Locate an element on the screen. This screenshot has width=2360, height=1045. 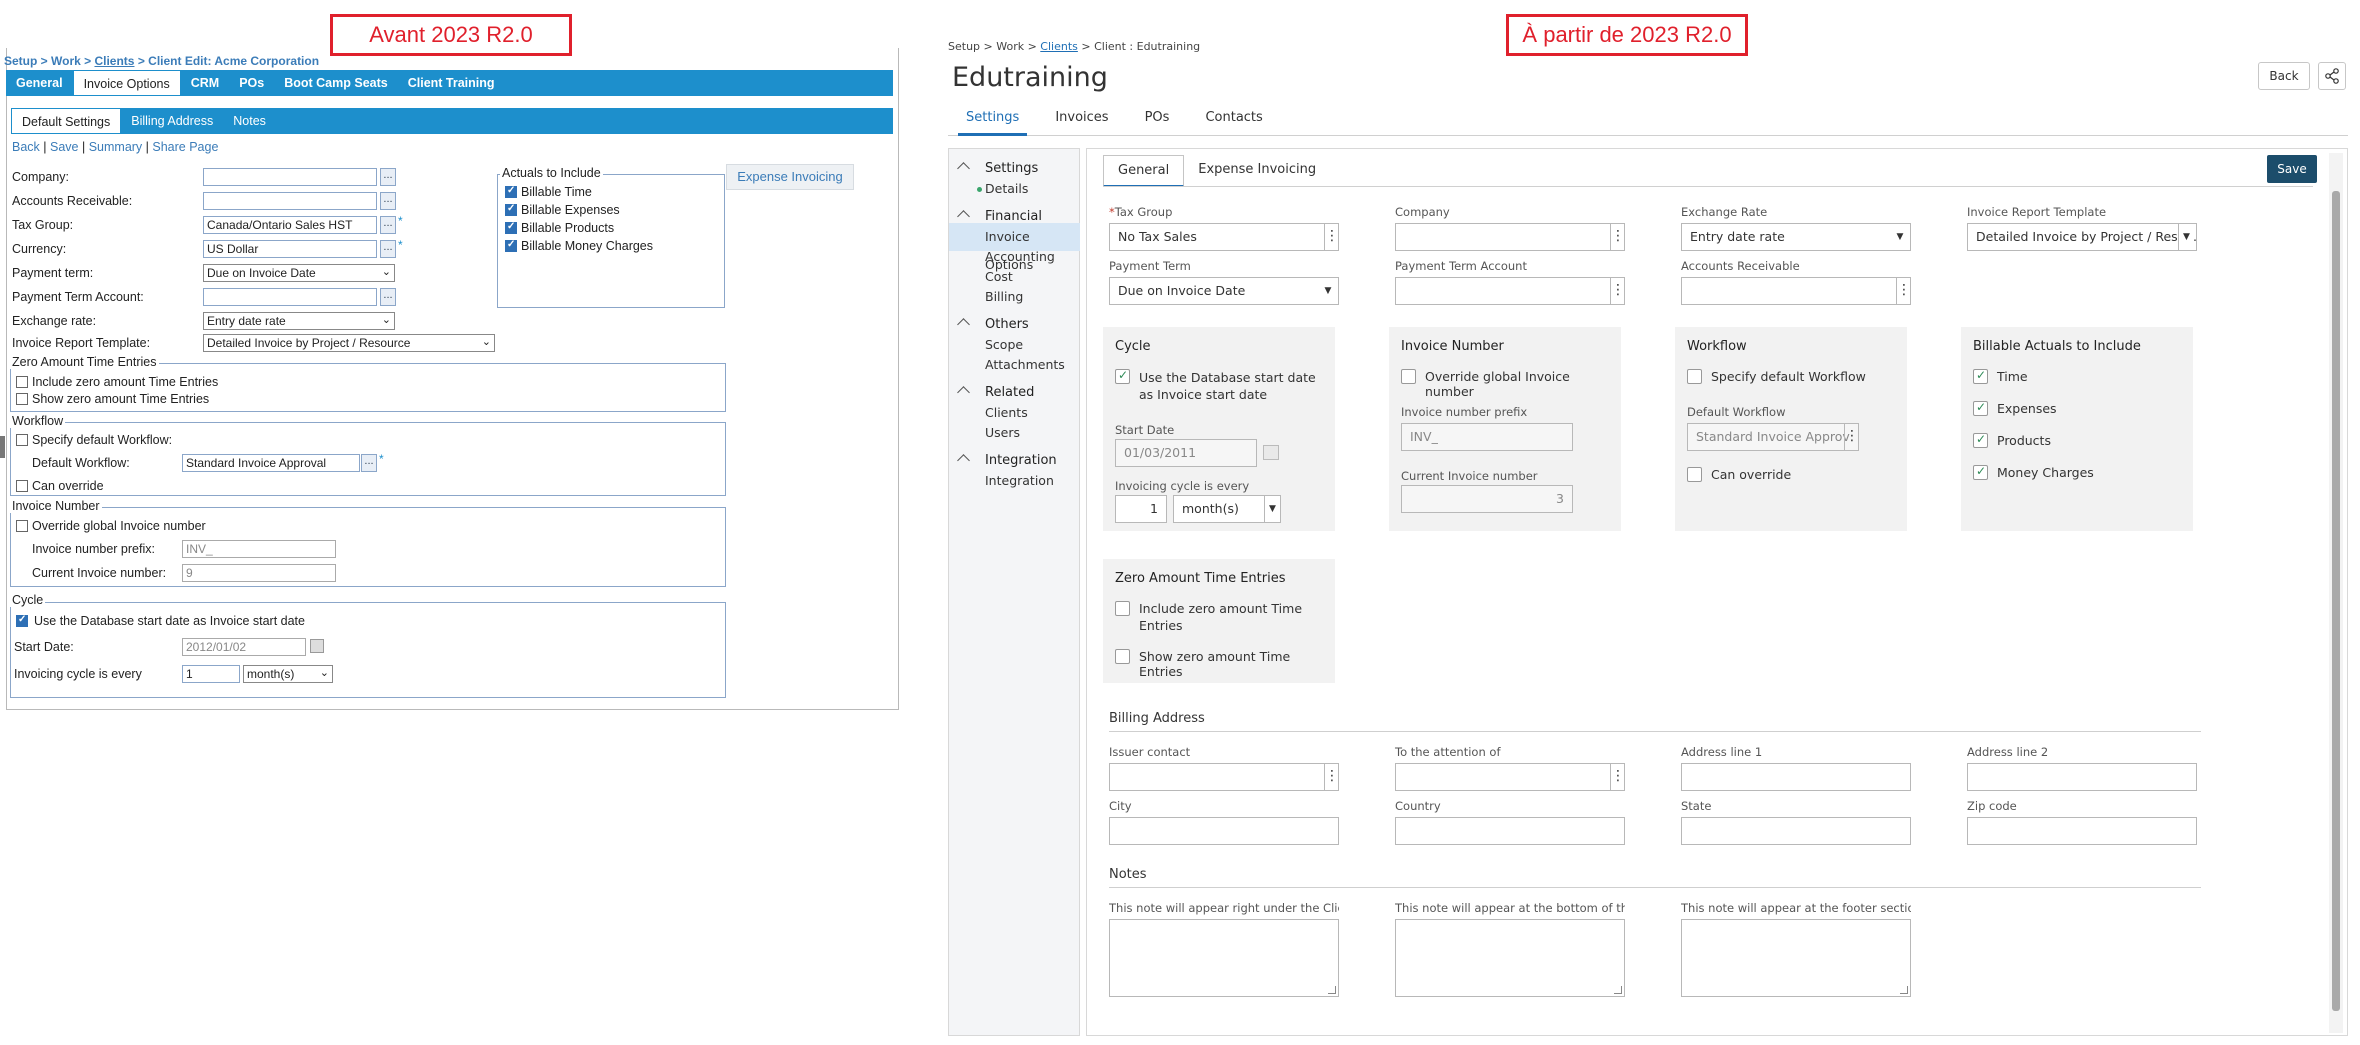
old-side-handle is located at coordinates (2, 447).